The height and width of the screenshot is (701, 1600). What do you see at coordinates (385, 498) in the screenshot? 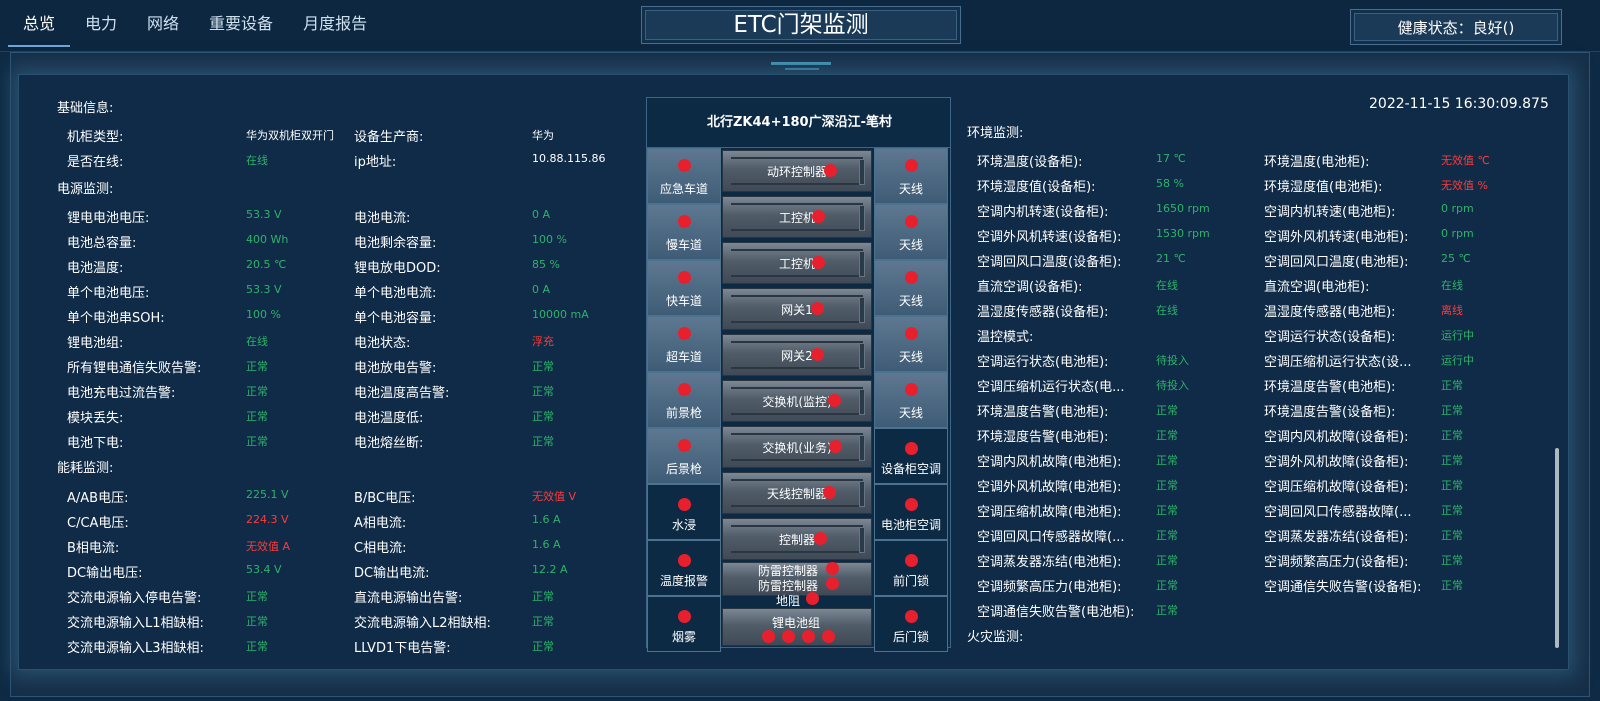
I see `energy-monitor-label: B/BC电压:` at bounding box center [385, 498].